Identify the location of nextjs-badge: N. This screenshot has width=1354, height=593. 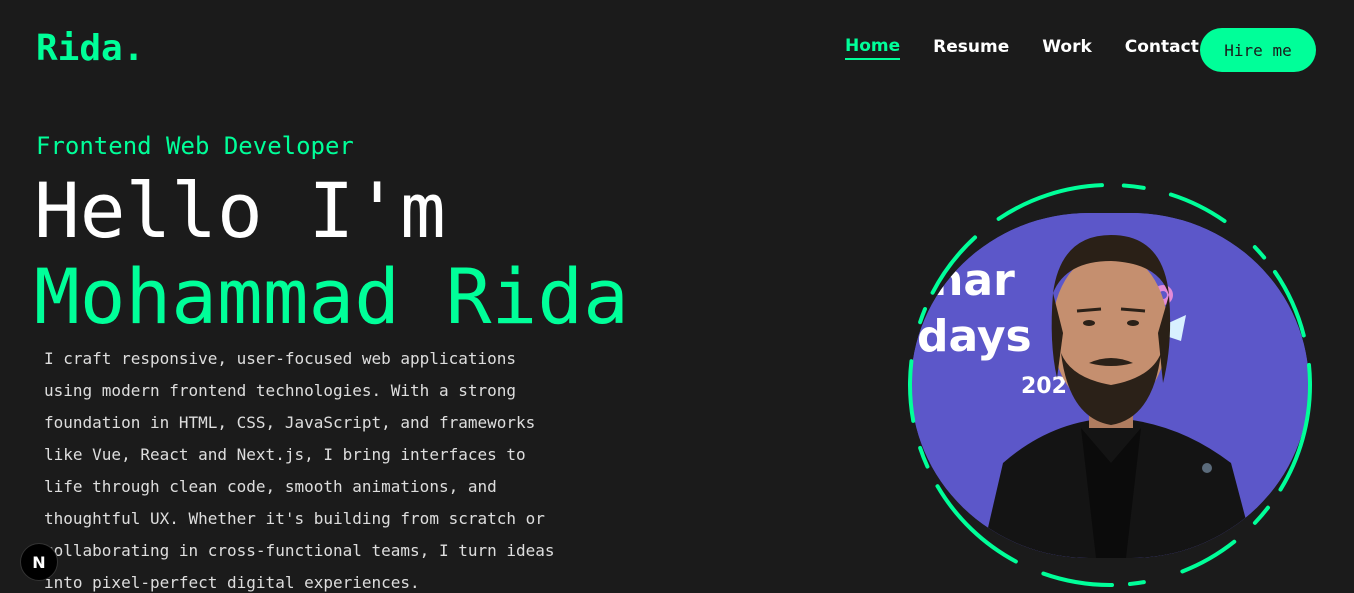
(39, 562).